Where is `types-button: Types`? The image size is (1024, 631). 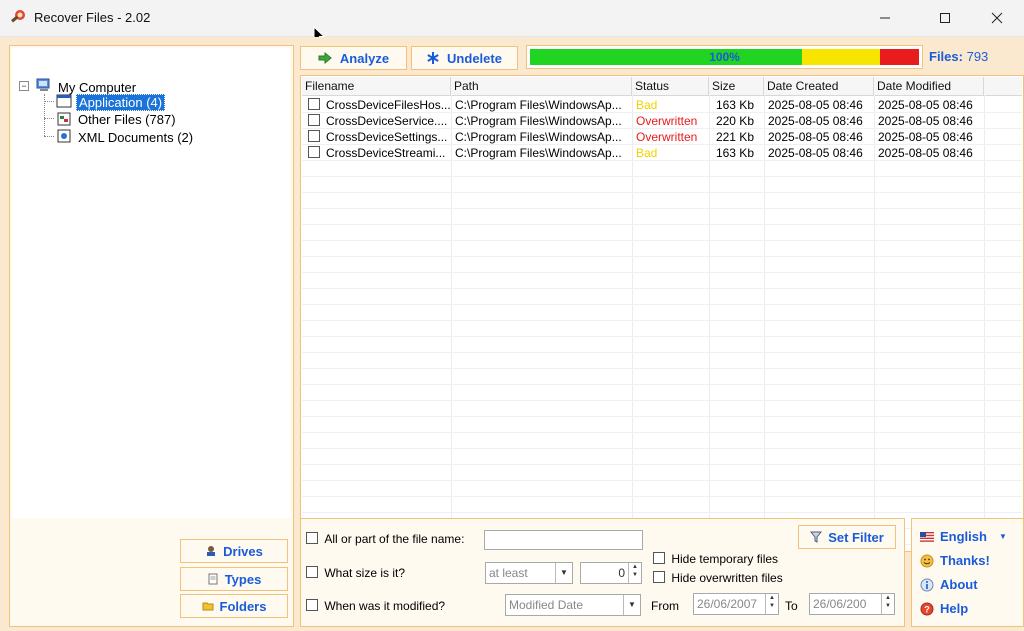
types-button: Types is located at coordinates (234, 579).